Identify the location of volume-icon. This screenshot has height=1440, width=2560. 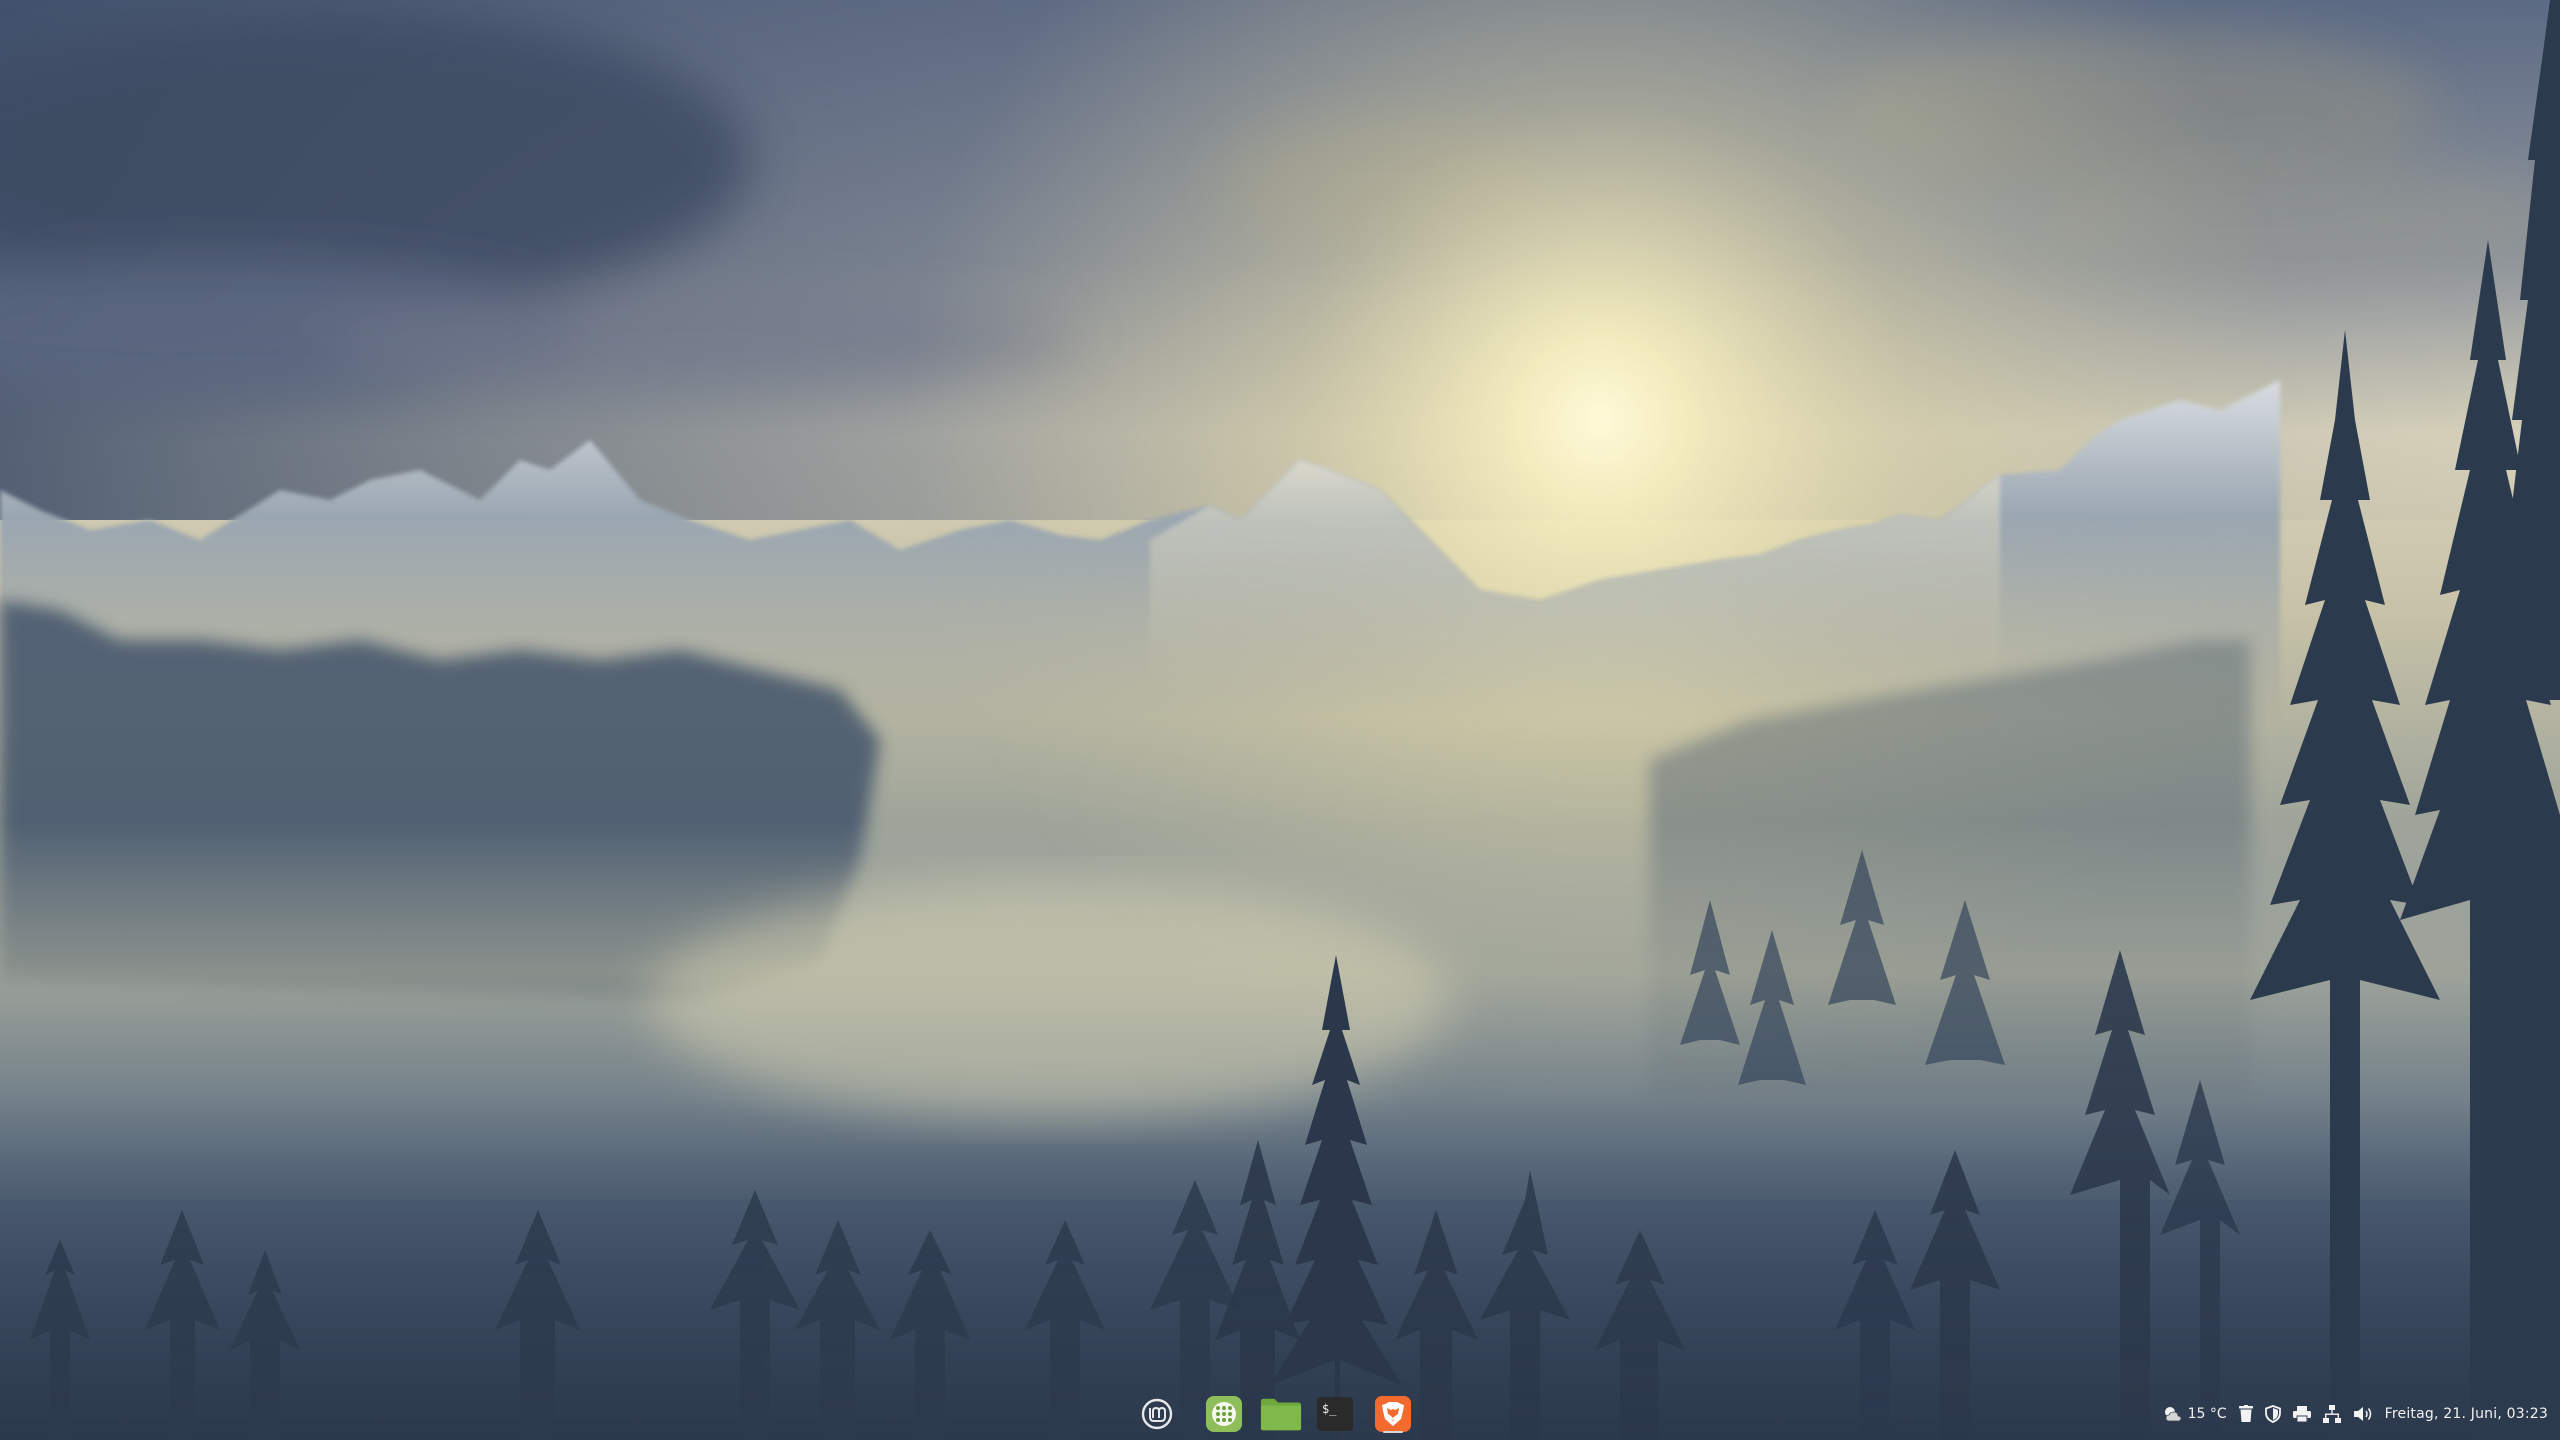
(2362, 1414).